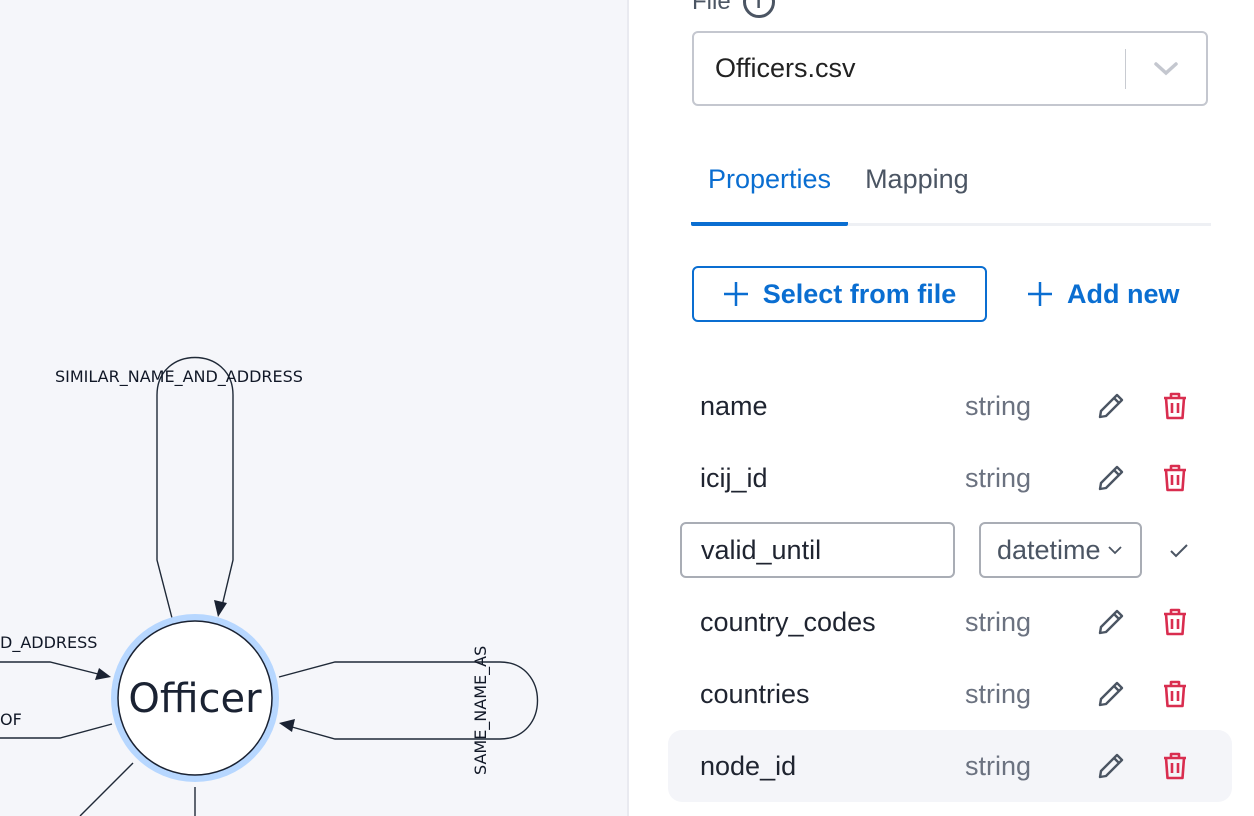 The height and width of the screenshot is (816, 1254). What do you see at coordinates (785, 68) in the screenshot?
I see `file-select-value: Officers.csv` at bounding box center [785, 68].